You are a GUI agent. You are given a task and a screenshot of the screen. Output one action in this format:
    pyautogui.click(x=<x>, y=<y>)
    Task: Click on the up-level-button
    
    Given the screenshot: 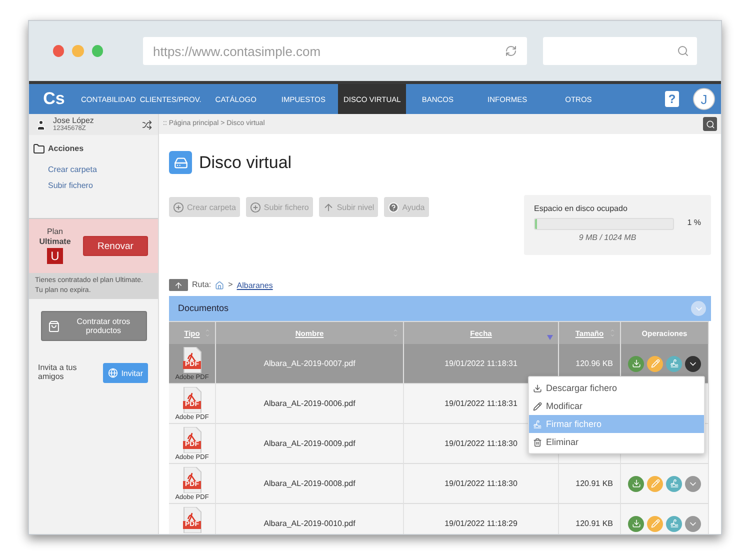 What is the action you would take?
    pyautogui.click(x=178, y=285)
    